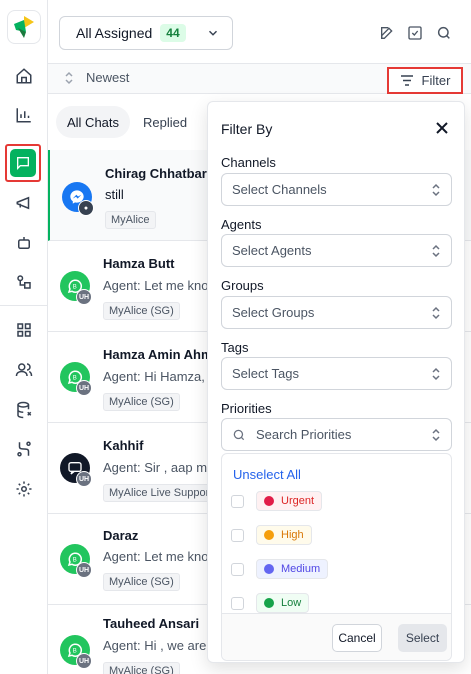 The height and width of the screenshot is (674, 471). What do you see at coordinates (108, 77) in the screenshot?
I see `sort-label: Newest` at bounding box center [108, 77].